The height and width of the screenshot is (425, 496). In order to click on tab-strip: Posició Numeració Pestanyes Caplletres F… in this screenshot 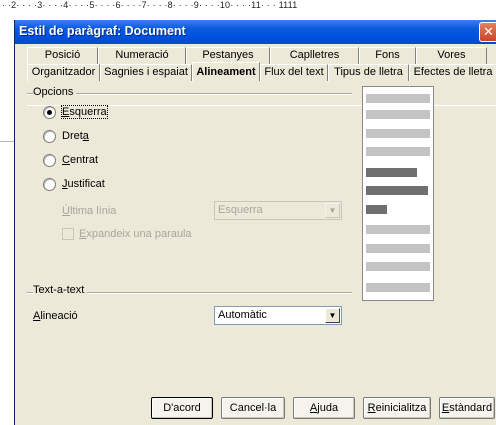, I will do `click(255, 75)`.